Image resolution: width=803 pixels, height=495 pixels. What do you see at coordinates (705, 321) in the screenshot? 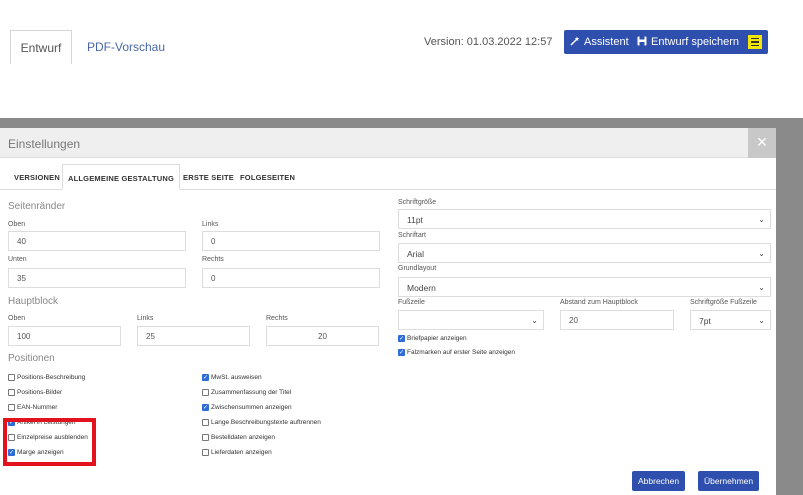
I see `select-value: 7pt` at bounding box center [705, 321].